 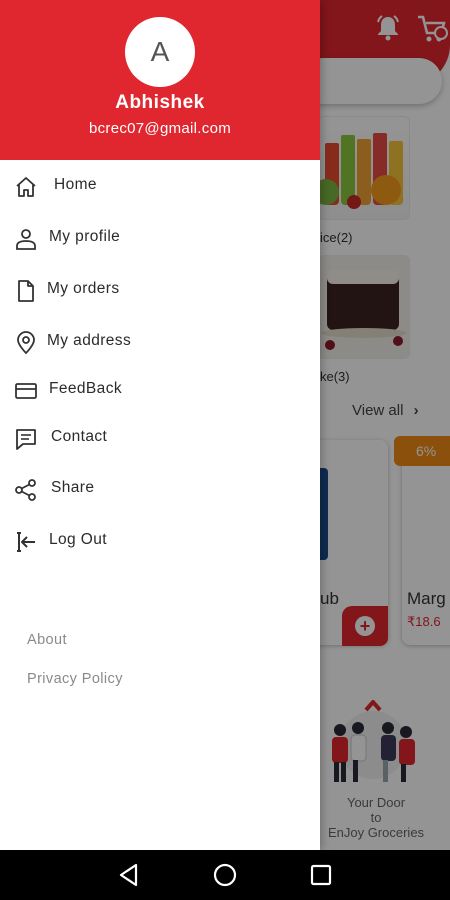 I want to click on recents-icon, so click(x=321, y=875).